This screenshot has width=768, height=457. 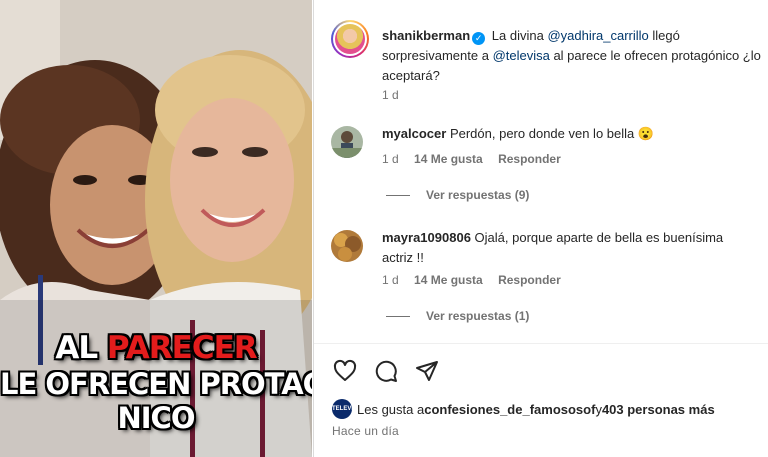 I want to click on author-username: shanikberman, so click(x=426, y=35).